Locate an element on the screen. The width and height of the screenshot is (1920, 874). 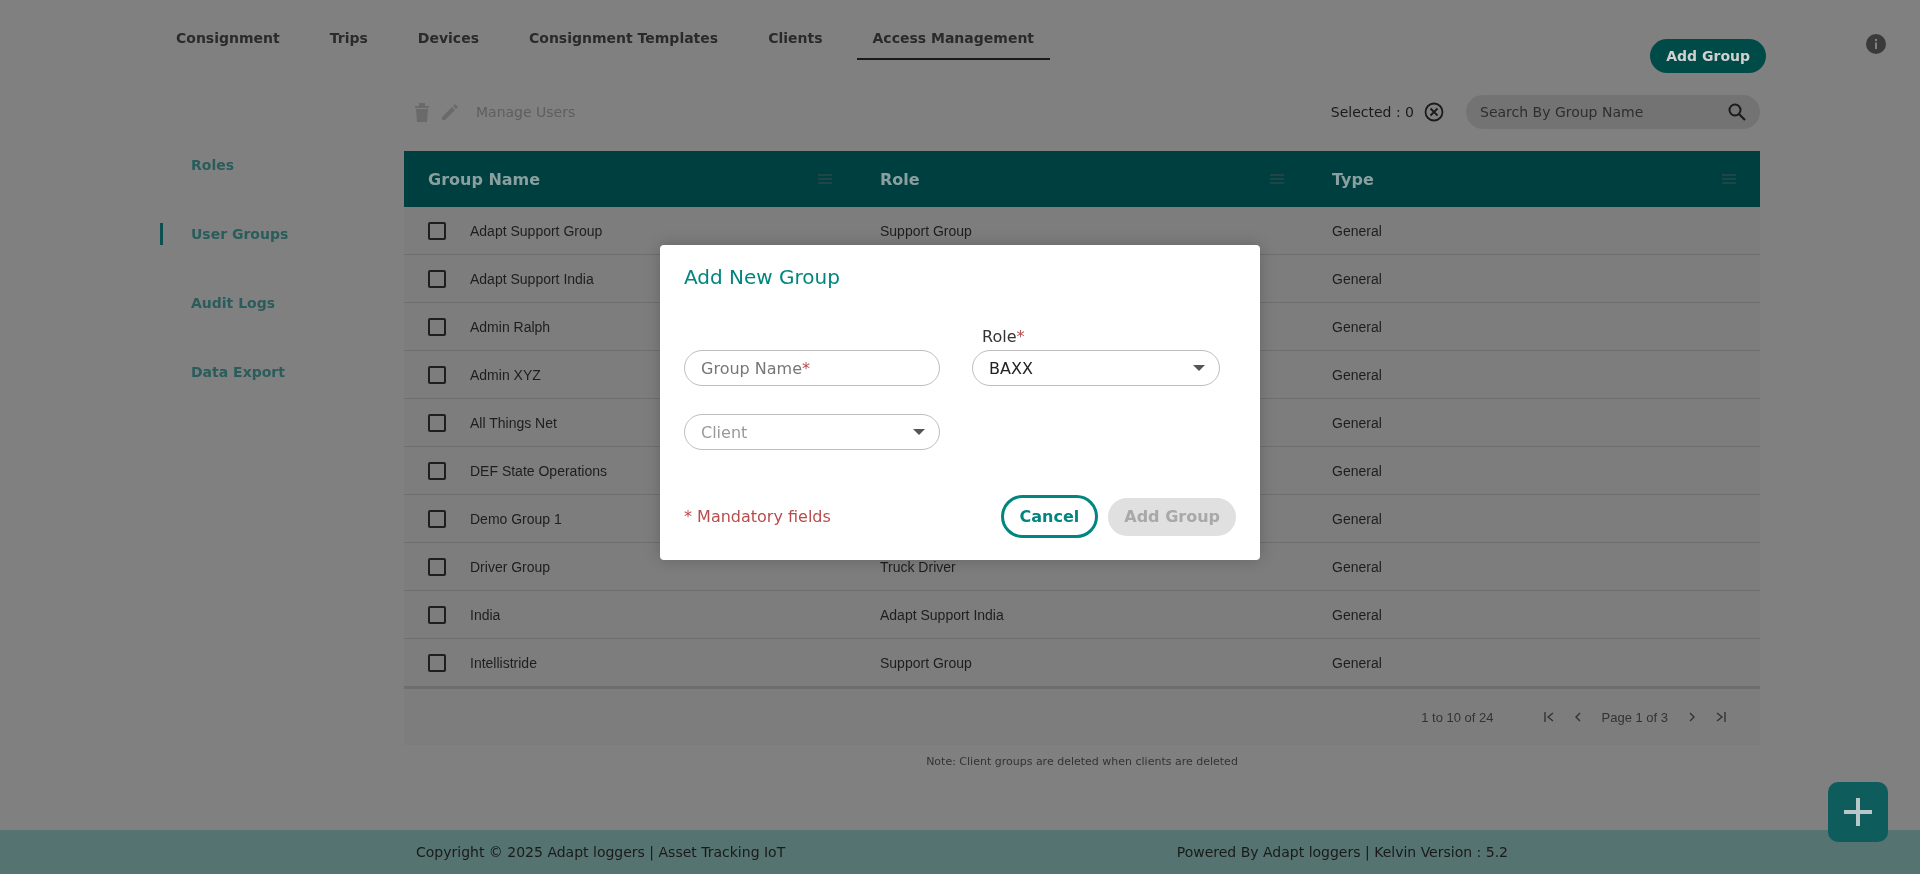
next-page-icon is located at coordinates (1692, 717).